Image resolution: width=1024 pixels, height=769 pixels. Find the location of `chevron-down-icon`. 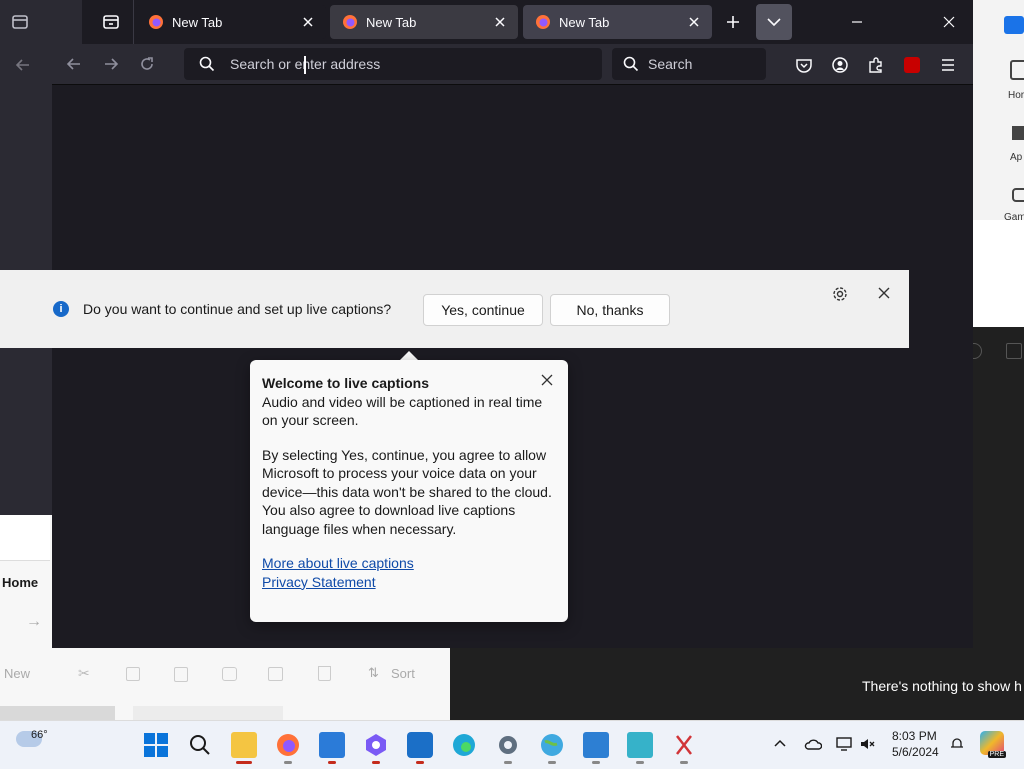

chevron-down-icon is located at coordinates (774, 22).